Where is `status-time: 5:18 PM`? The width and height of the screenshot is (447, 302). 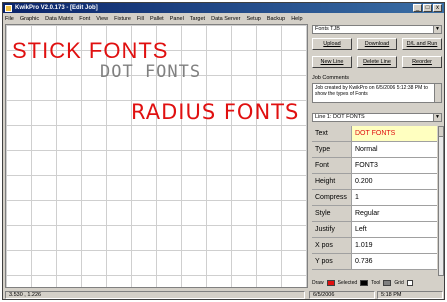 status-time: 5:18 PM is located at coordinates (410, 295).